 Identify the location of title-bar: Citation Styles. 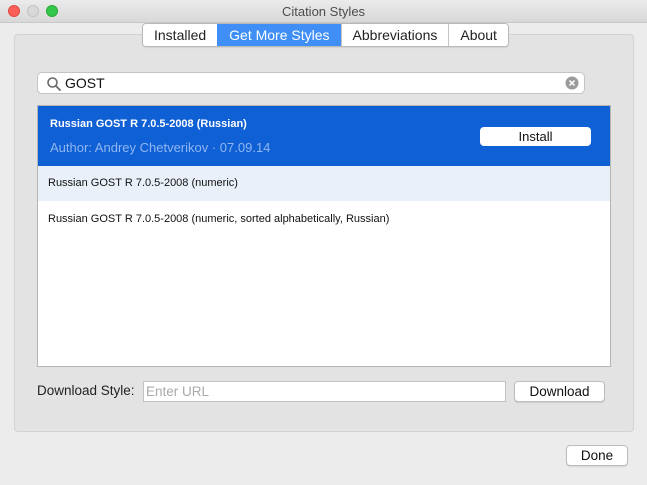
(323, 11).